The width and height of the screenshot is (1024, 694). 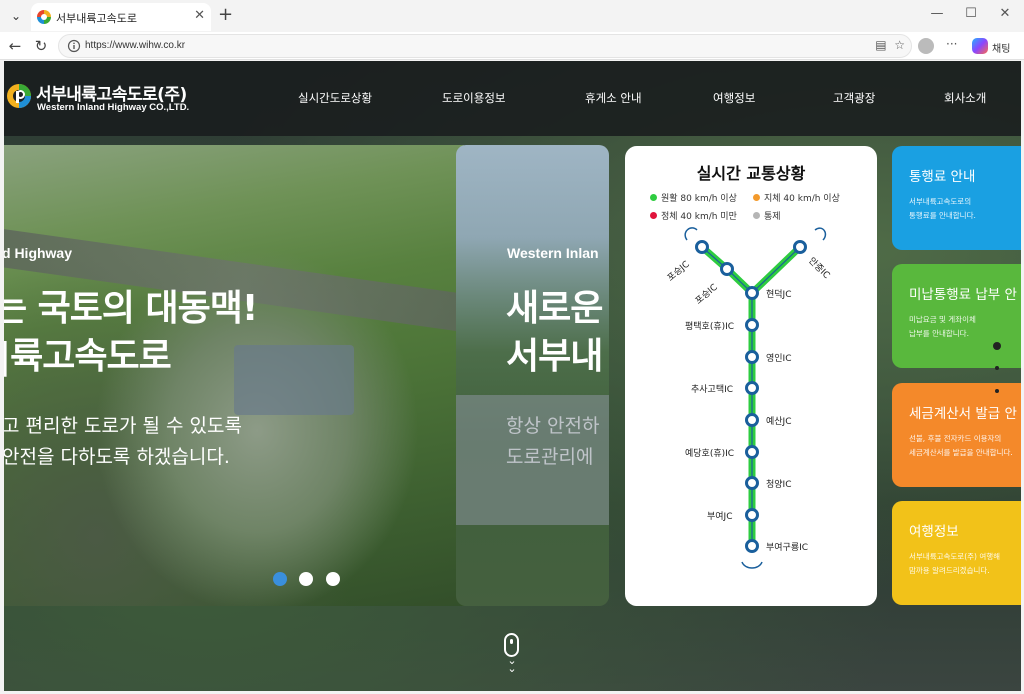 What do you see at coordinates (965, 98) in the screenshot?
I see `nav-company: 회사소개` at bounding box center [965, 98].